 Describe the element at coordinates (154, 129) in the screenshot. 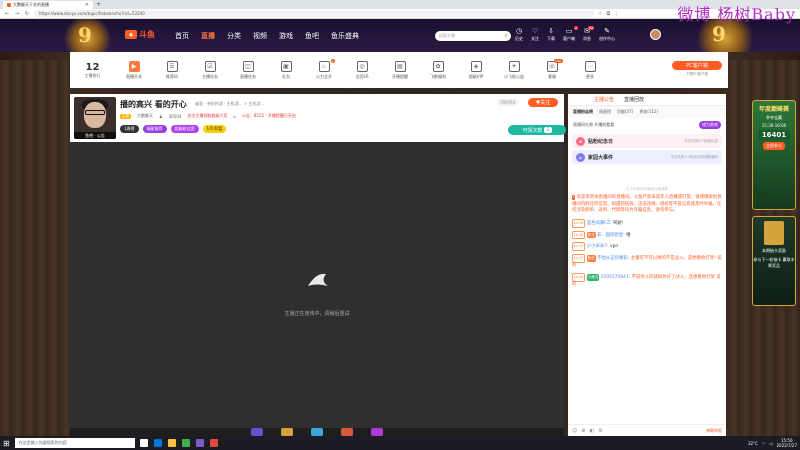

I see `lucky-star-badge: 福星推荐` at that location.